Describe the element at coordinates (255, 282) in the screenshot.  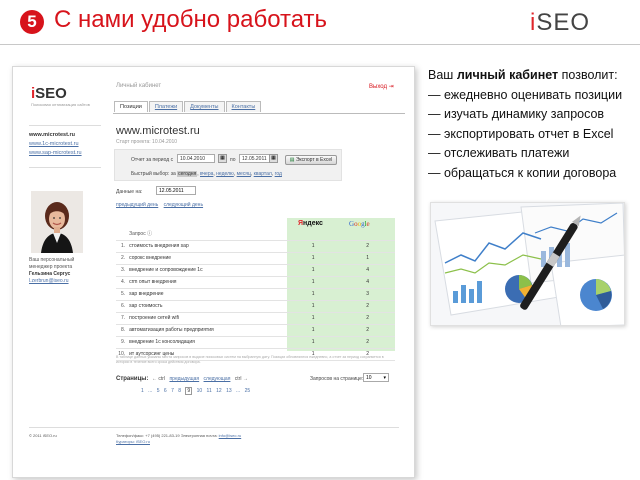
I see `table-row: 4. сrm опыт внедрения 1 4` at that location.